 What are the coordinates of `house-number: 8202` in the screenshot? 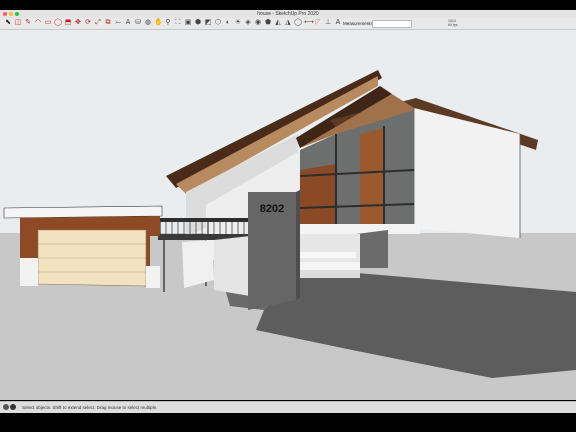 It's located at (272, 209).